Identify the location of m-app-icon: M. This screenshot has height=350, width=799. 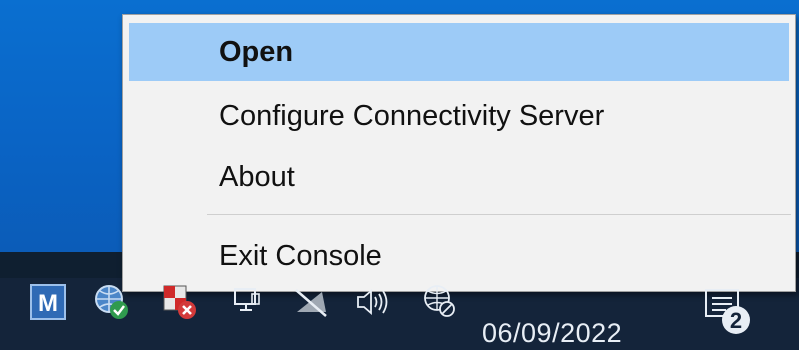
(48, 302).